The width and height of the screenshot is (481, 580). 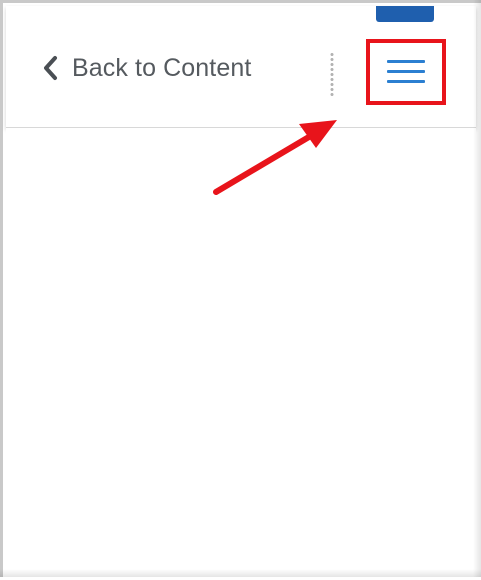 I want to click on accent-tab, so click(x=405, y=14).